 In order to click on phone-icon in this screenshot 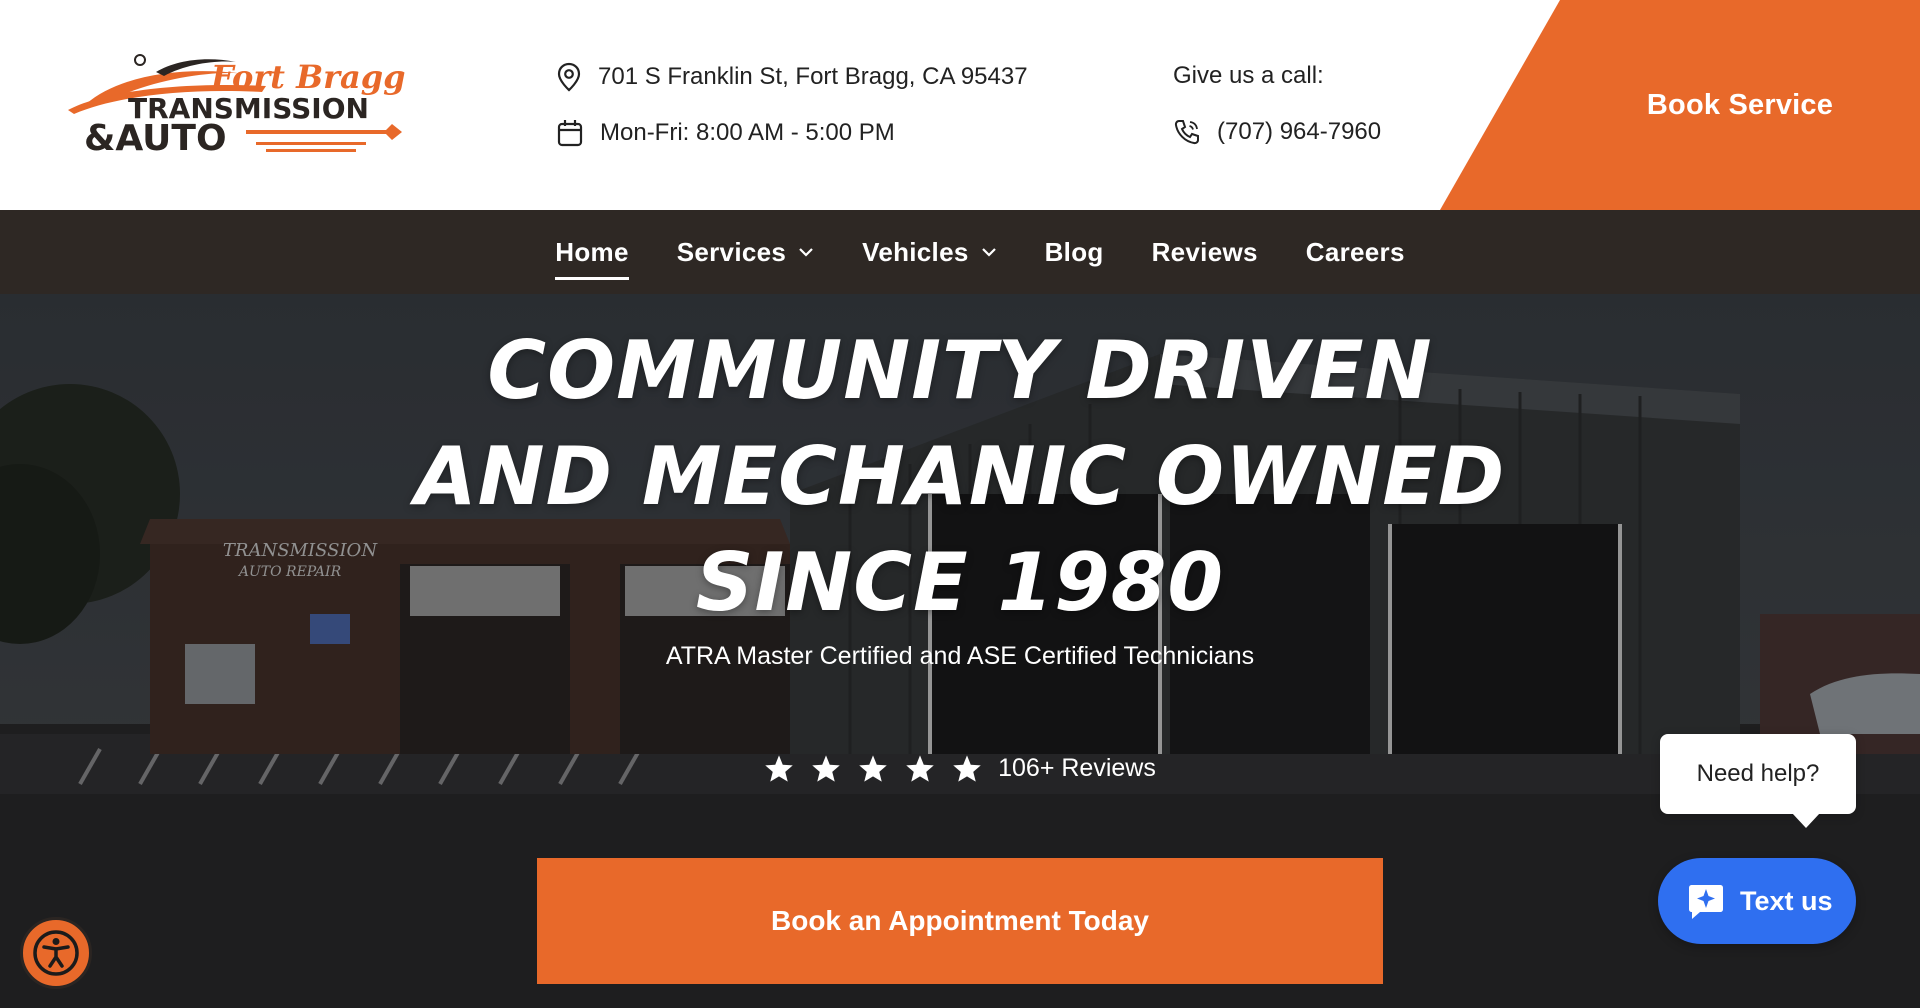, I will do `click(1186, 132)`.